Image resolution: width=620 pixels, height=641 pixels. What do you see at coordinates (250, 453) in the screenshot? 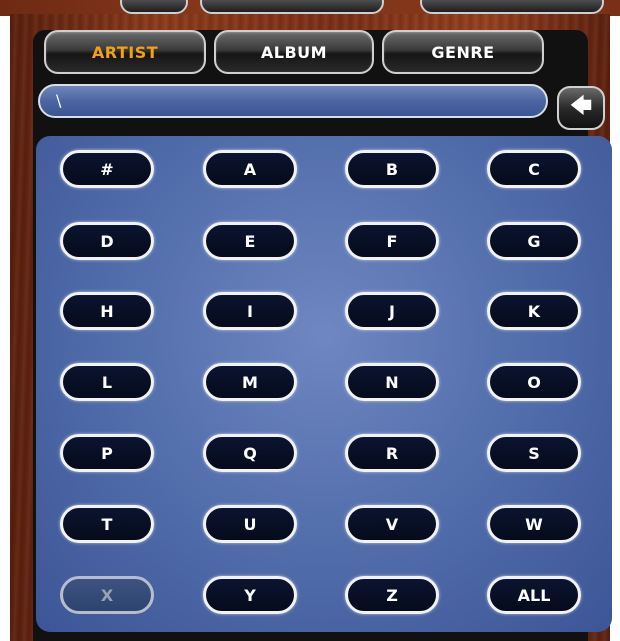
I see `key-q: Q` at bounding box center [250, 453].